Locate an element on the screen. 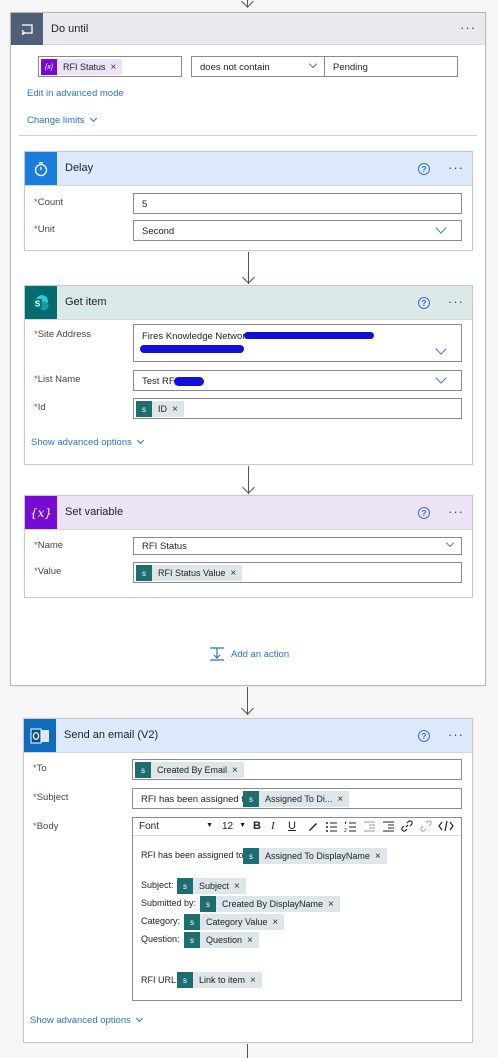 The height and width of the screenshot is (1058, 498). font-select: Font ▼ is located at coordinates (176, 826).